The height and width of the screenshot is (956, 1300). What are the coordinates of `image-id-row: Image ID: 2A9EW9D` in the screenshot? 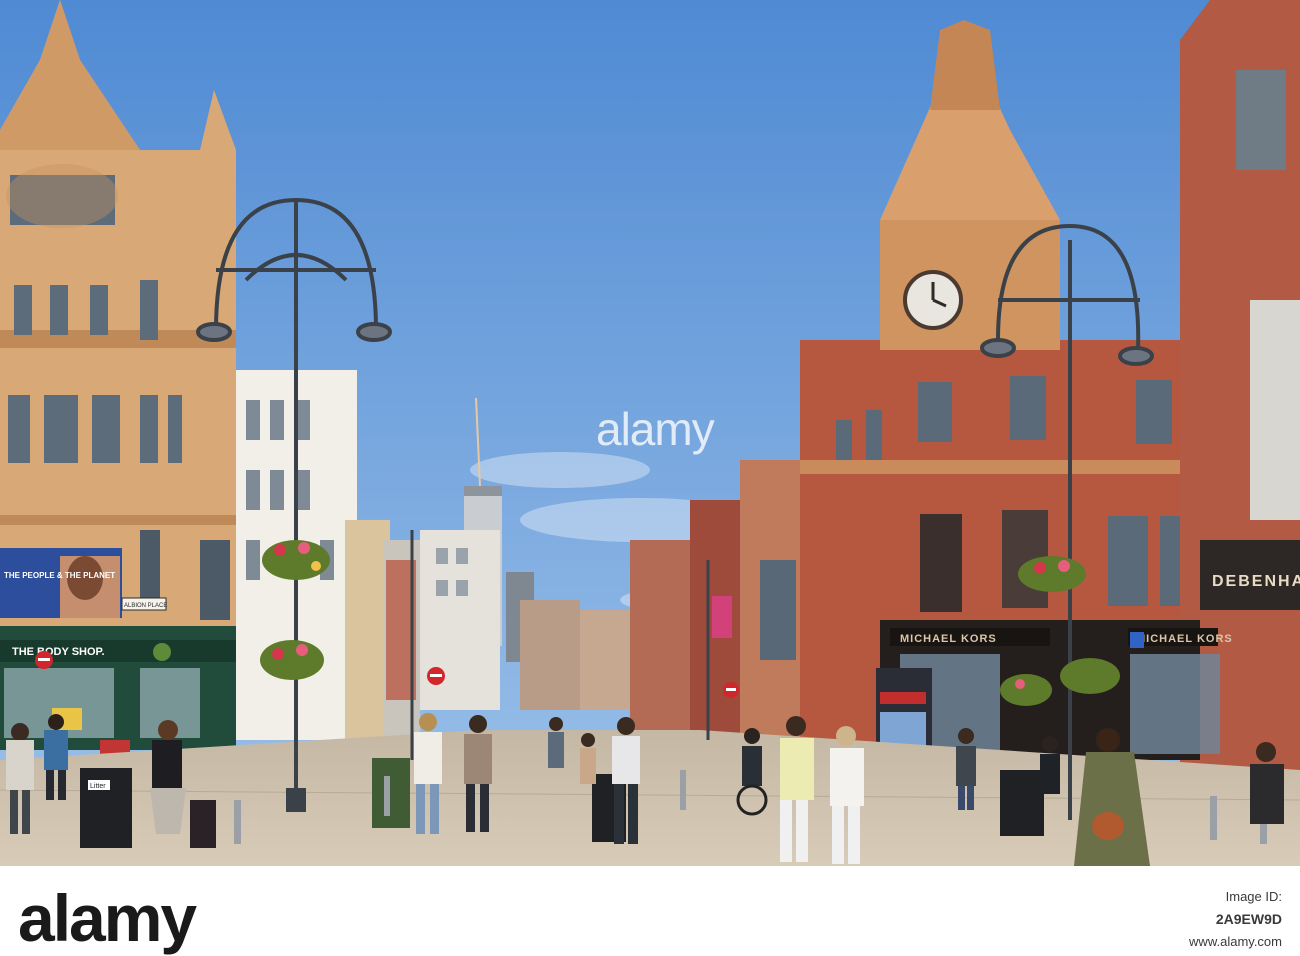 It's located at (1226, 908).